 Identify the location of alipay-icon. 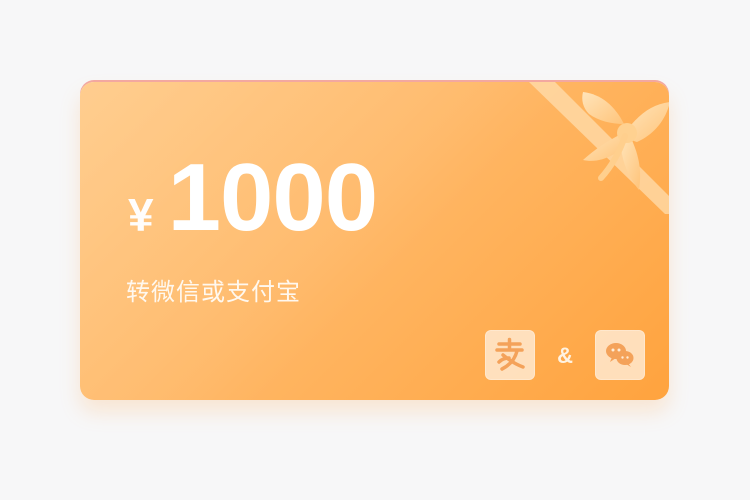
(510, 355).